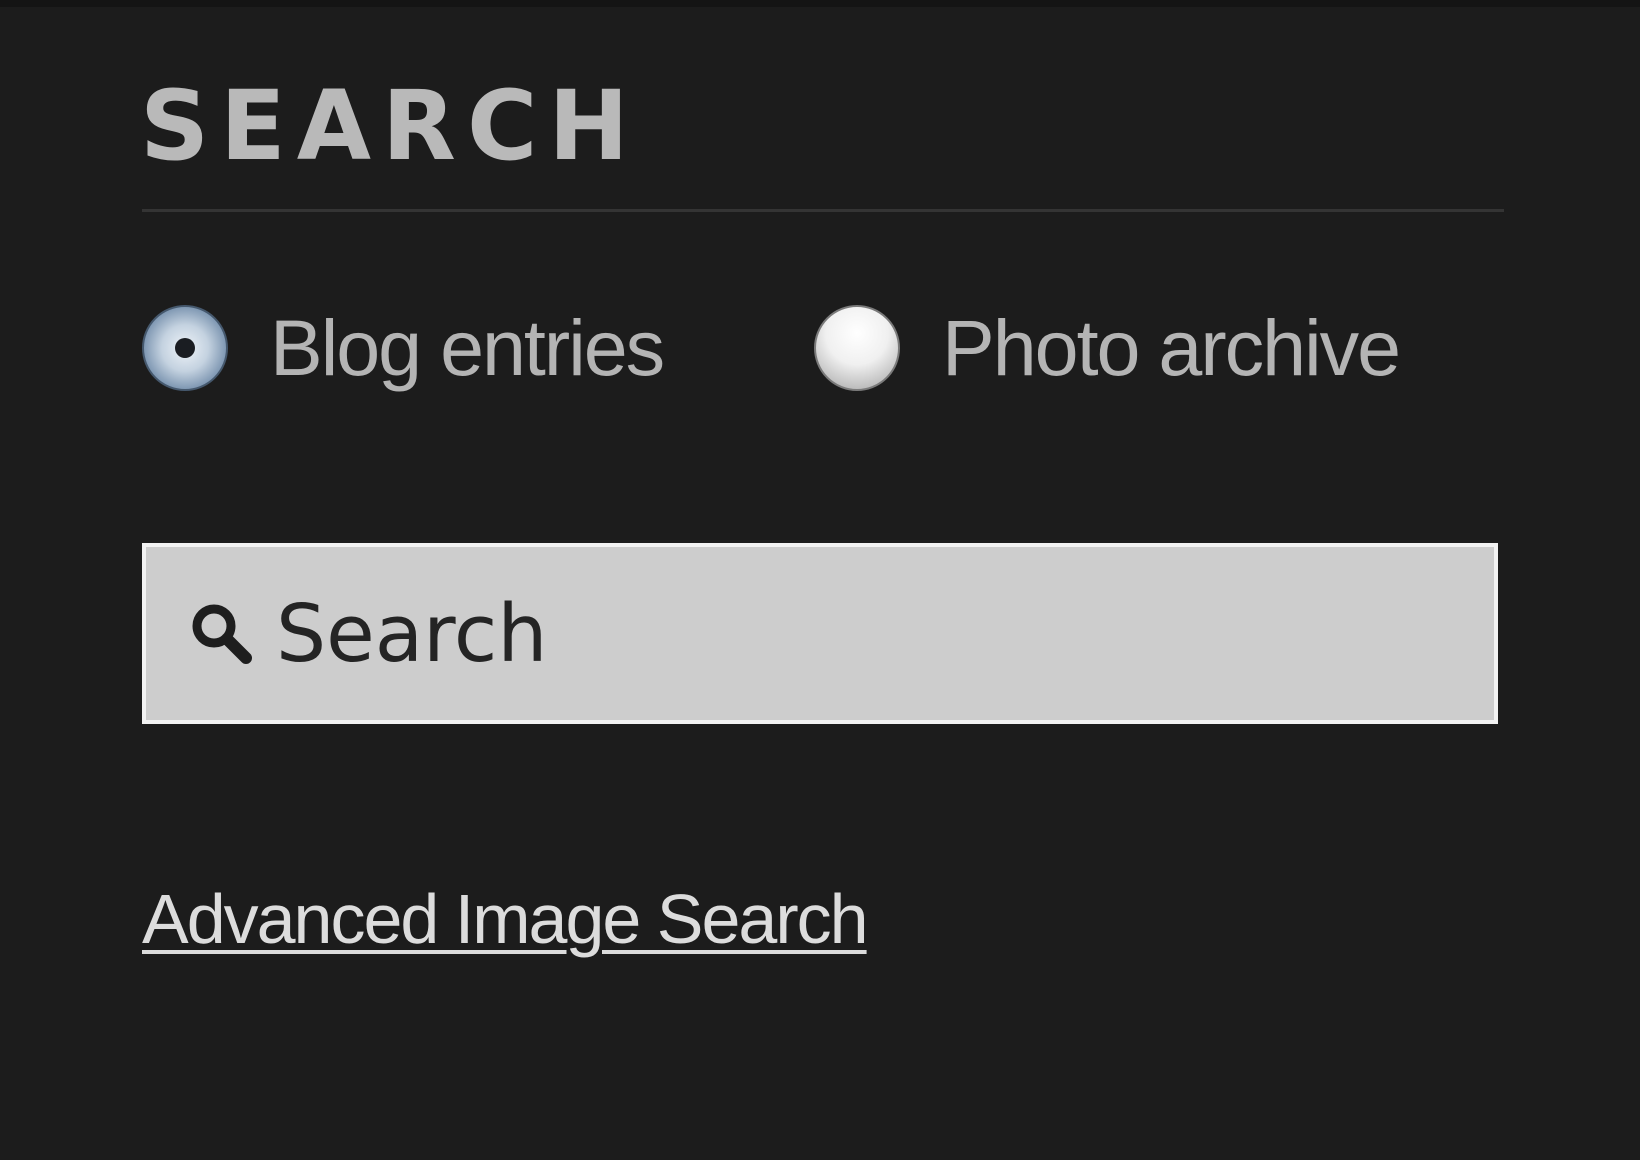 The image size is (1640, 1160). What do you see at coordinates (467, 348) in the screenshot?
I see `blog-entries-label: Blog entries` at bounding box center [467, 348].